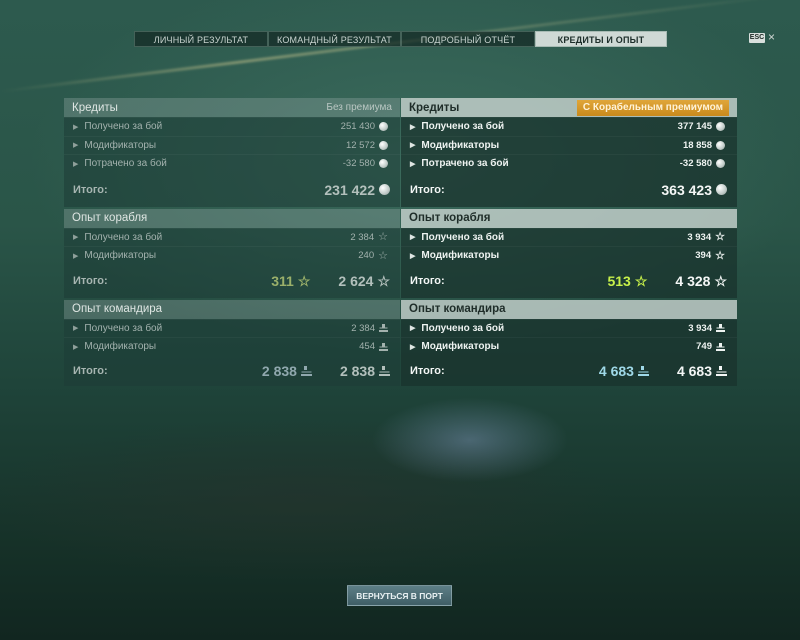  Describe the element at coordinates (232, 107) in the screenshot. I see `credits-header: Кредиты Без премиума` at that location.